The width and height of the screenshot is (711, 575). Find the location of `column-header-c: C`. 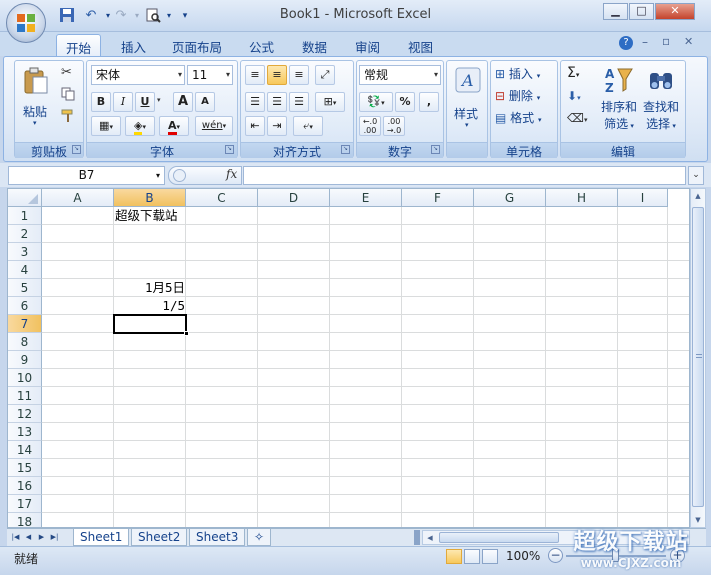

column-header-c: C is located at coordinates (222, 198).